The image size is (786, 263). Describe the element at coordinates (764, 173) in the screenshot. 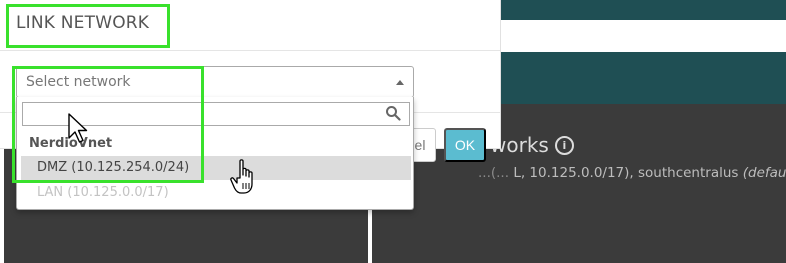

I see `background-subtitle-default: (default)` at that location.